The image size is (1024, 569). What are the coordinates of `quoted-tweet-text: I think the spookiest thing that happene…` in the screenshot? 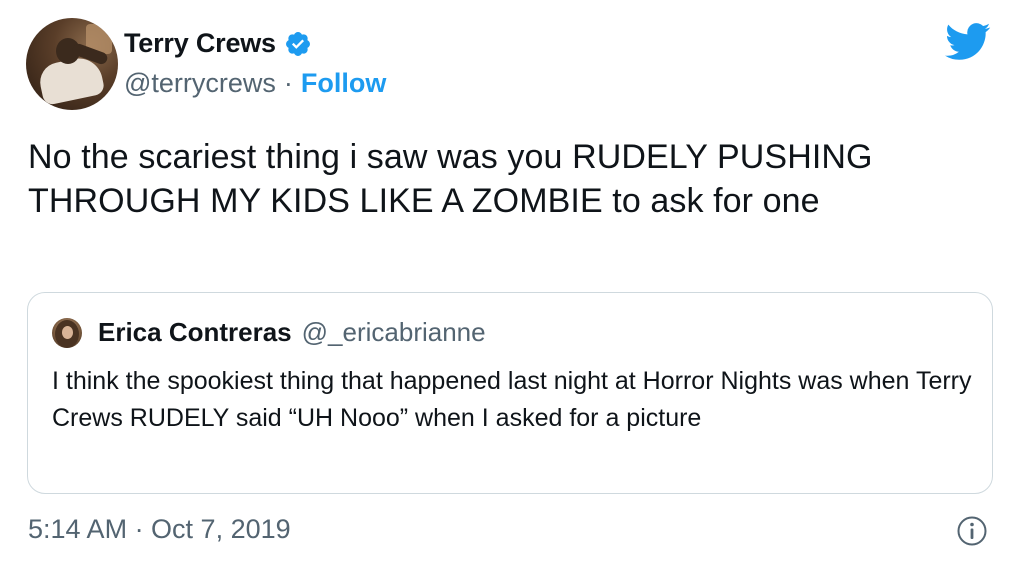 It's located at (512, 399).